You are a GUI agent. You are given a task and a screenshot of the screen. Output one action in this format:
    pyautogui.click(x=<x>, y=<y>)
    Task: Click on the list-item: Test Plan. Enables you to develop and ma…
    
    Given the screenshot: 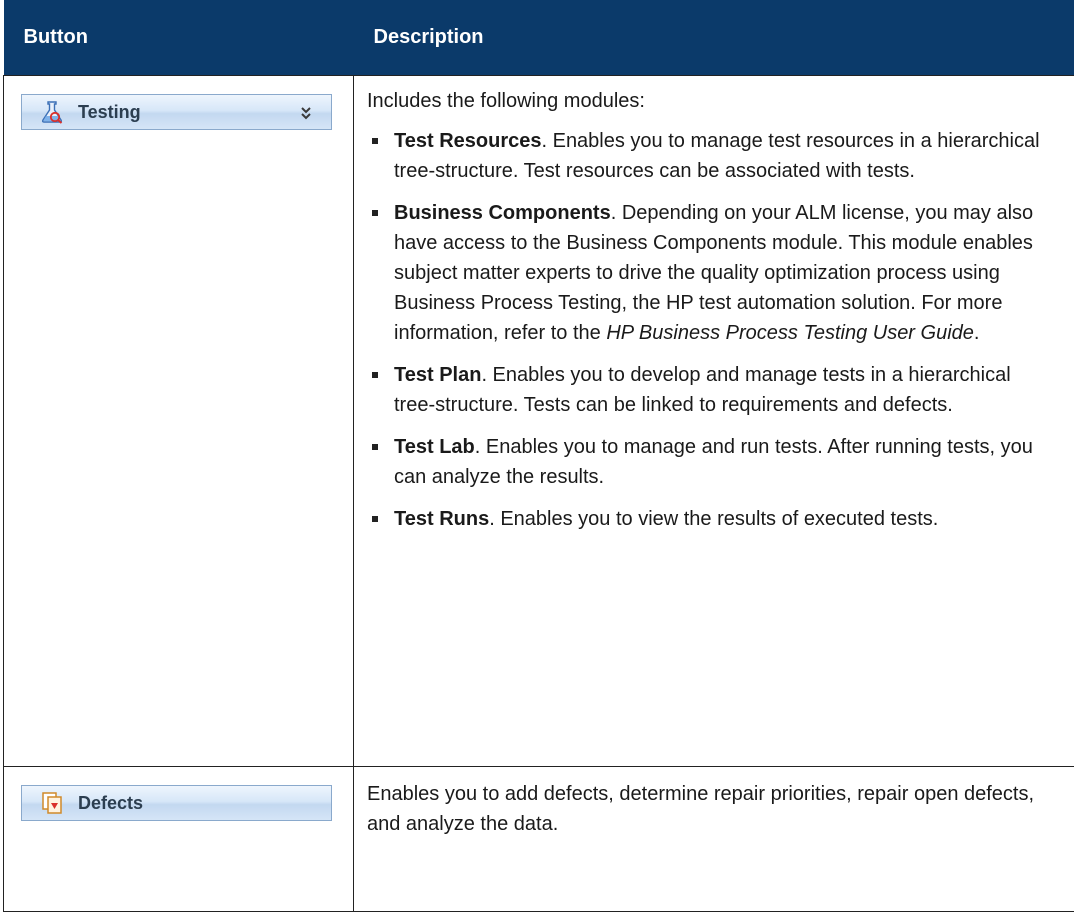 What is the action you would take?
    pyautogui.click(x=711, y=390)
    